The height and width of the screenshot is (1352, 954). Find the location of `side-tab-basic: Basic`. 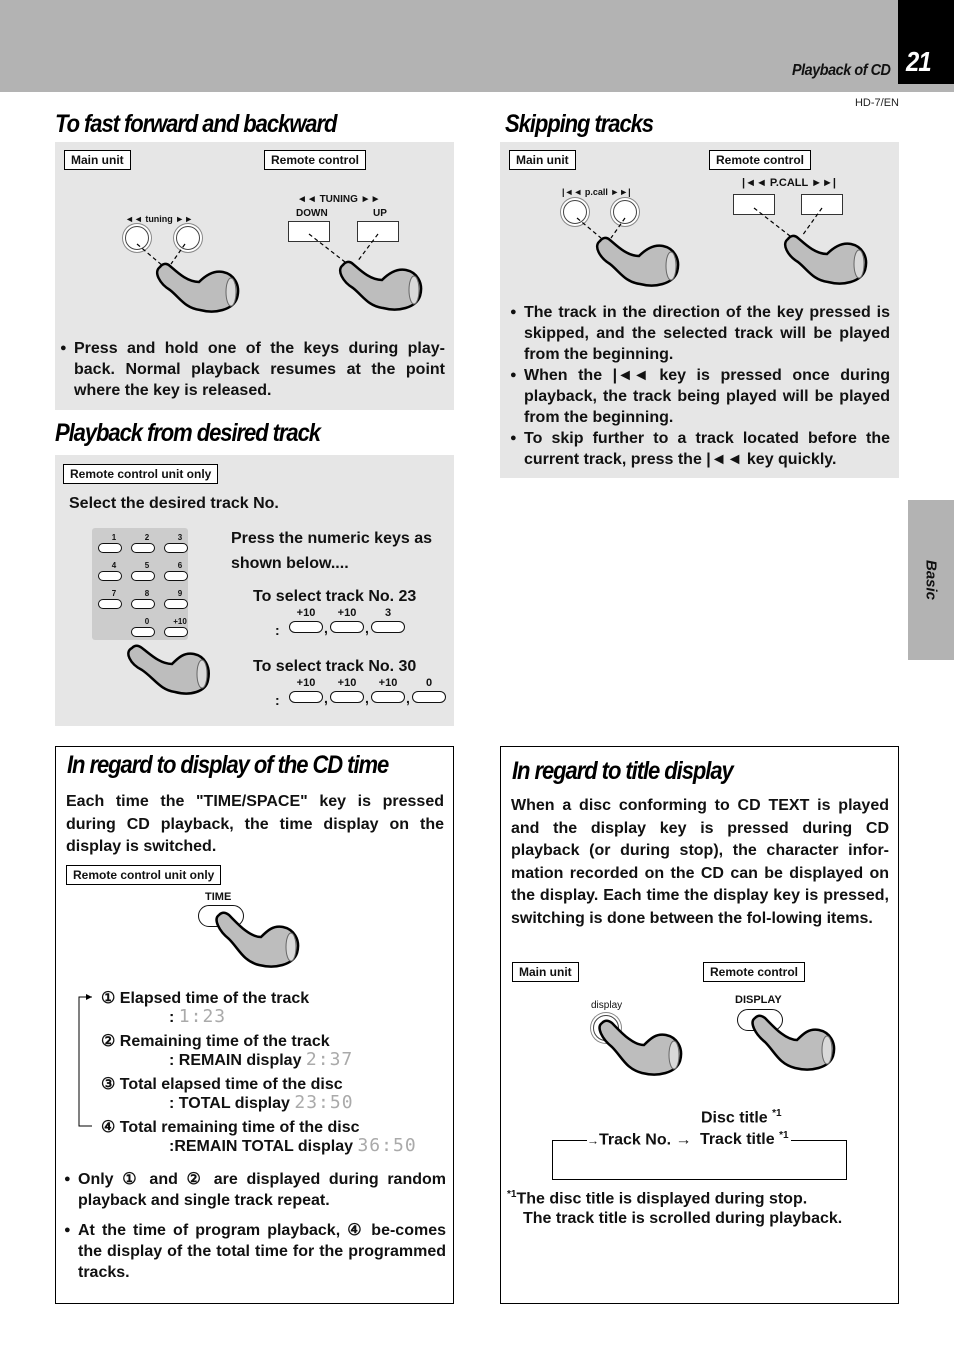

side-tab-basic: Basic is located at coordinates (931, 580).